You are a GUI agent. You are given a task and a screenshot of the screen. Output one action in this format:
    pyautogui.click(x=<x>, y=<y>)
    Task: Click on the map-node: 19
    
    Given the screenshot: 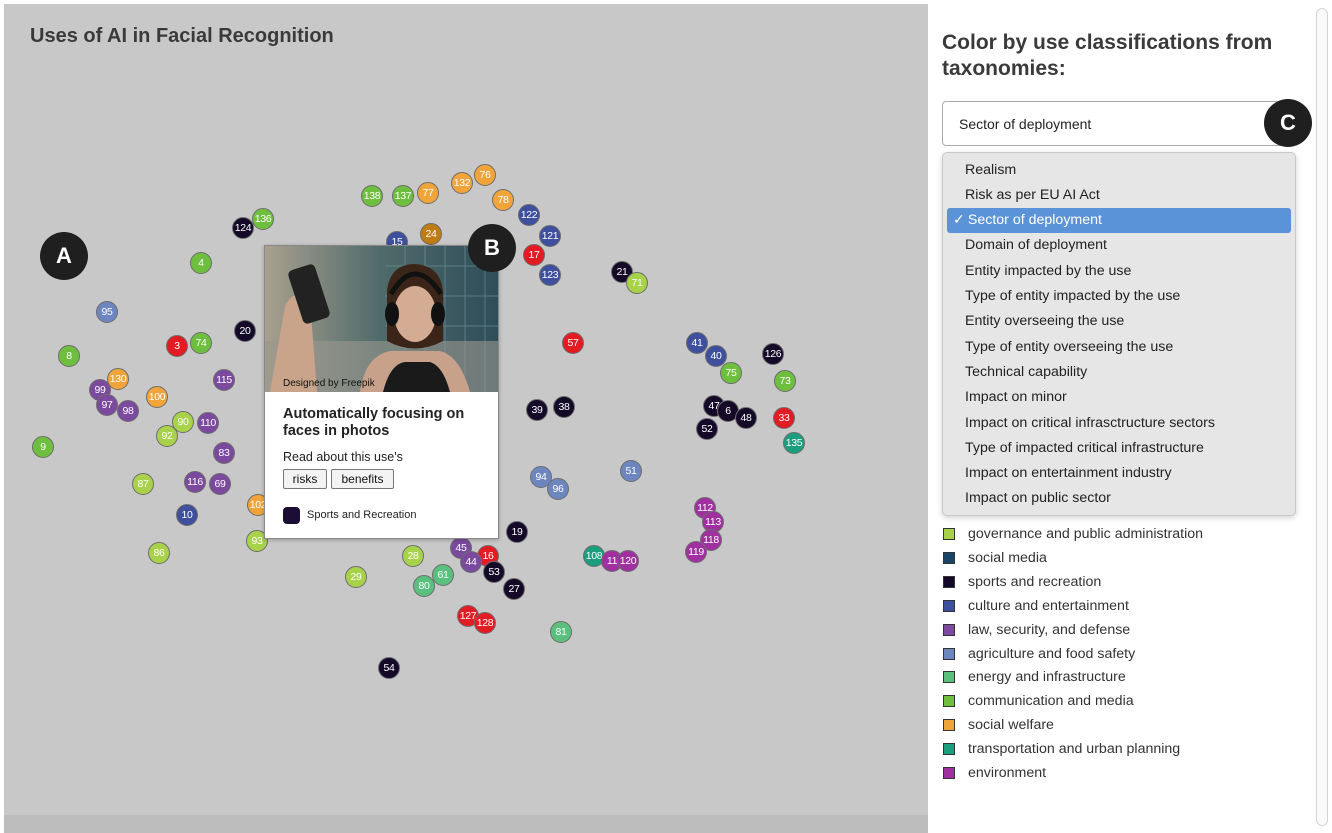 What is the action you would take?
    pyautogui.click(x=517, y=532)
    